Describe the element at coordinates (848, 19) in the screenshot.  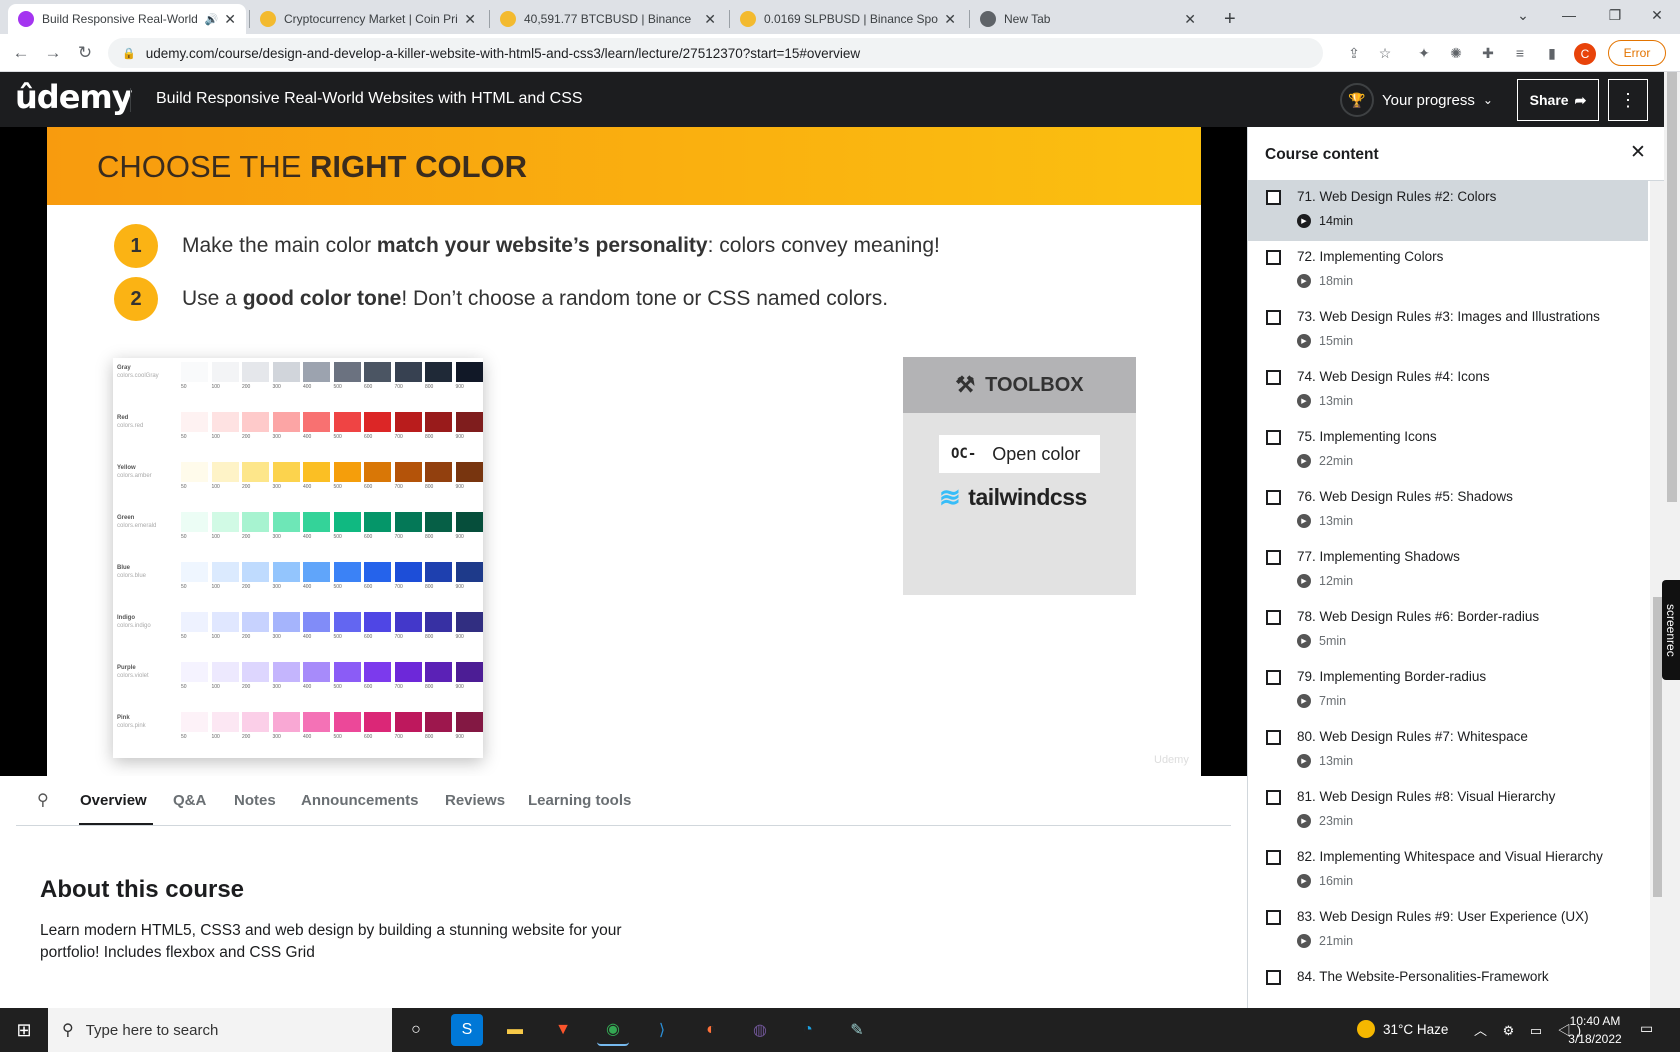
I see `browser-tab: 0.0169 SLPBUSD | Binance Spo ✕` at that location.